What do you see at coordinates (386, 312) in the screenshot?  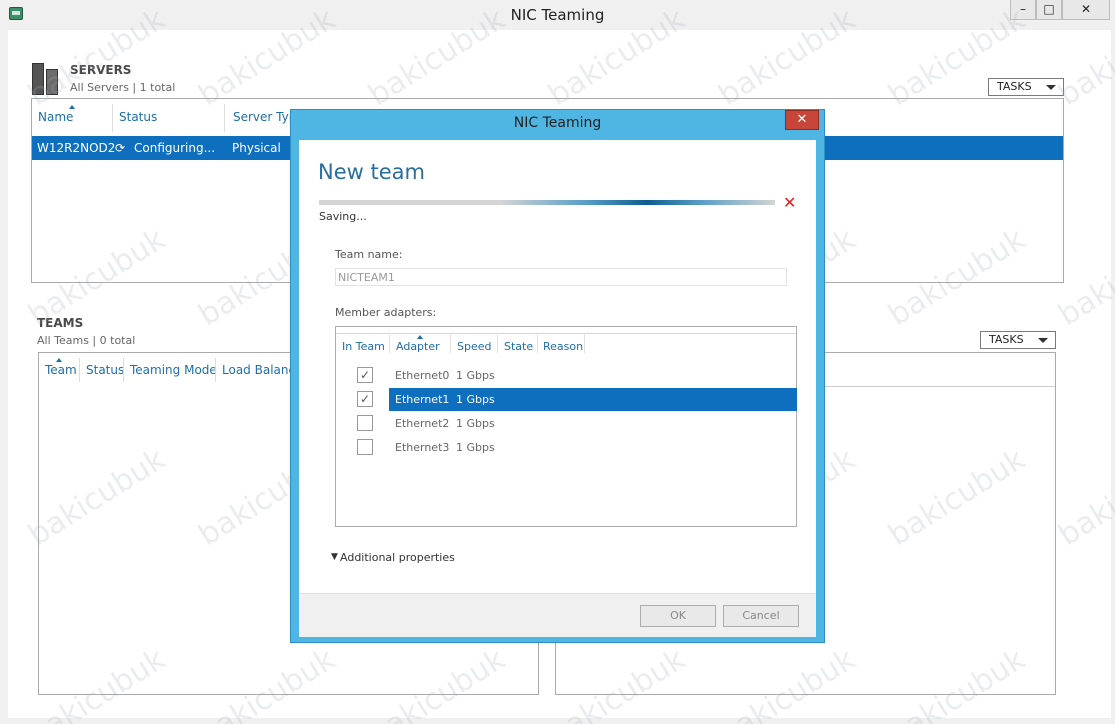 I see `member-adapters-label: Member adapters:` at bounding box center [386, 312].